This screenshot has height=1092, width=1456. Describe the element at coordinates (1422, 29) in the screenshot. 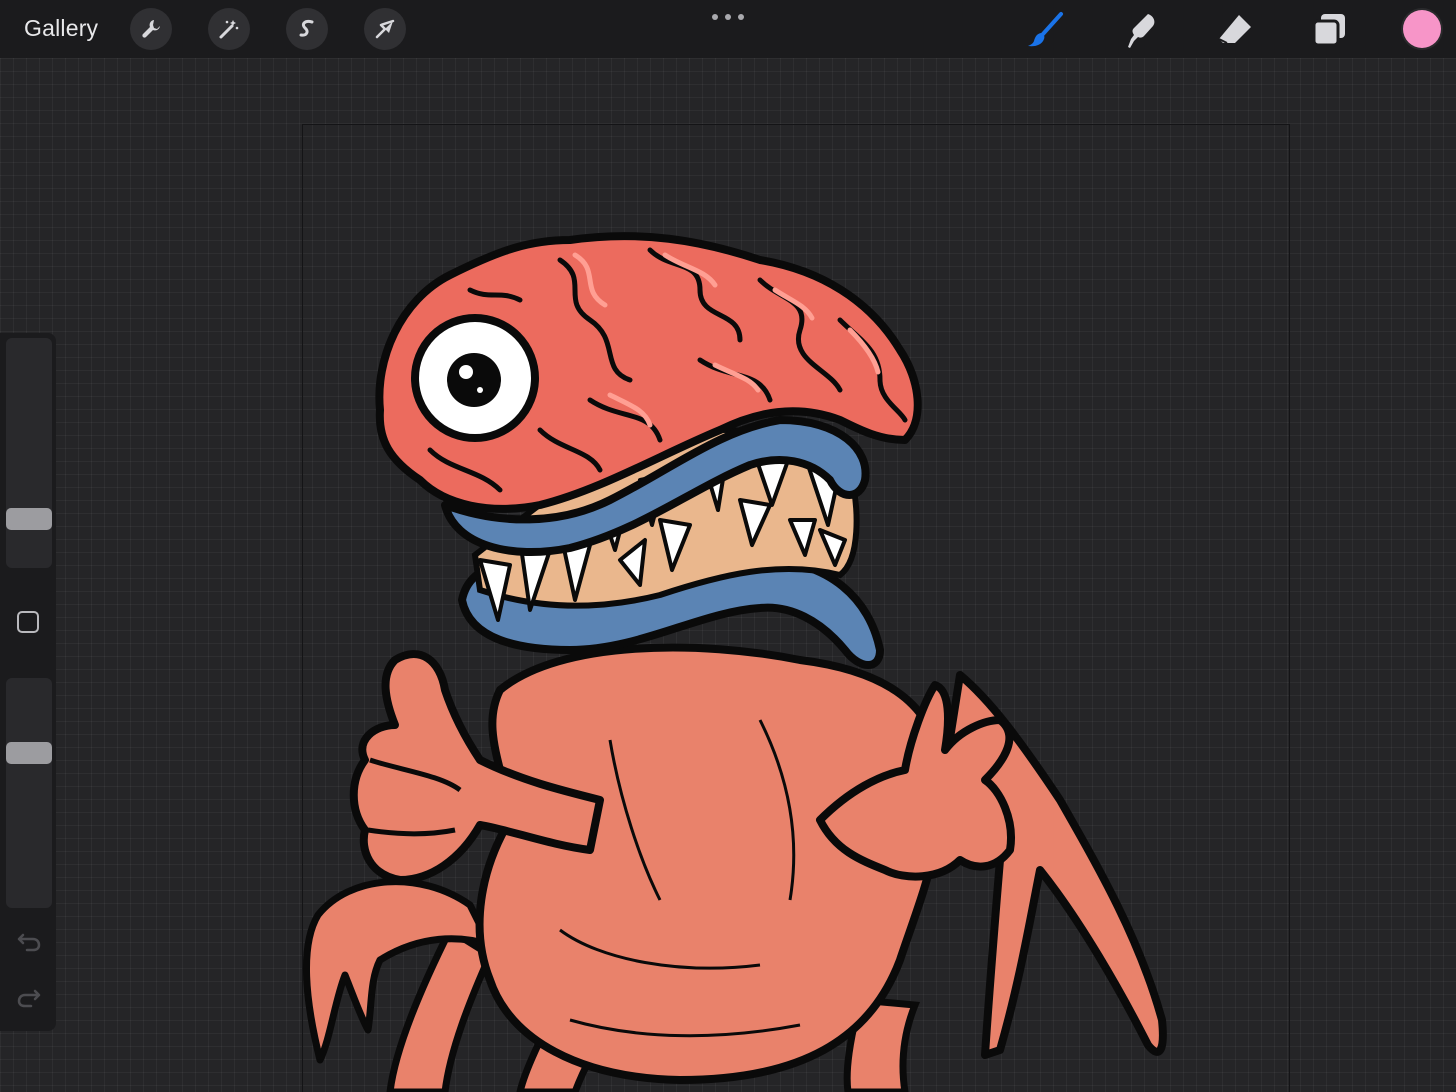

I see `color-picker-button` at that location.